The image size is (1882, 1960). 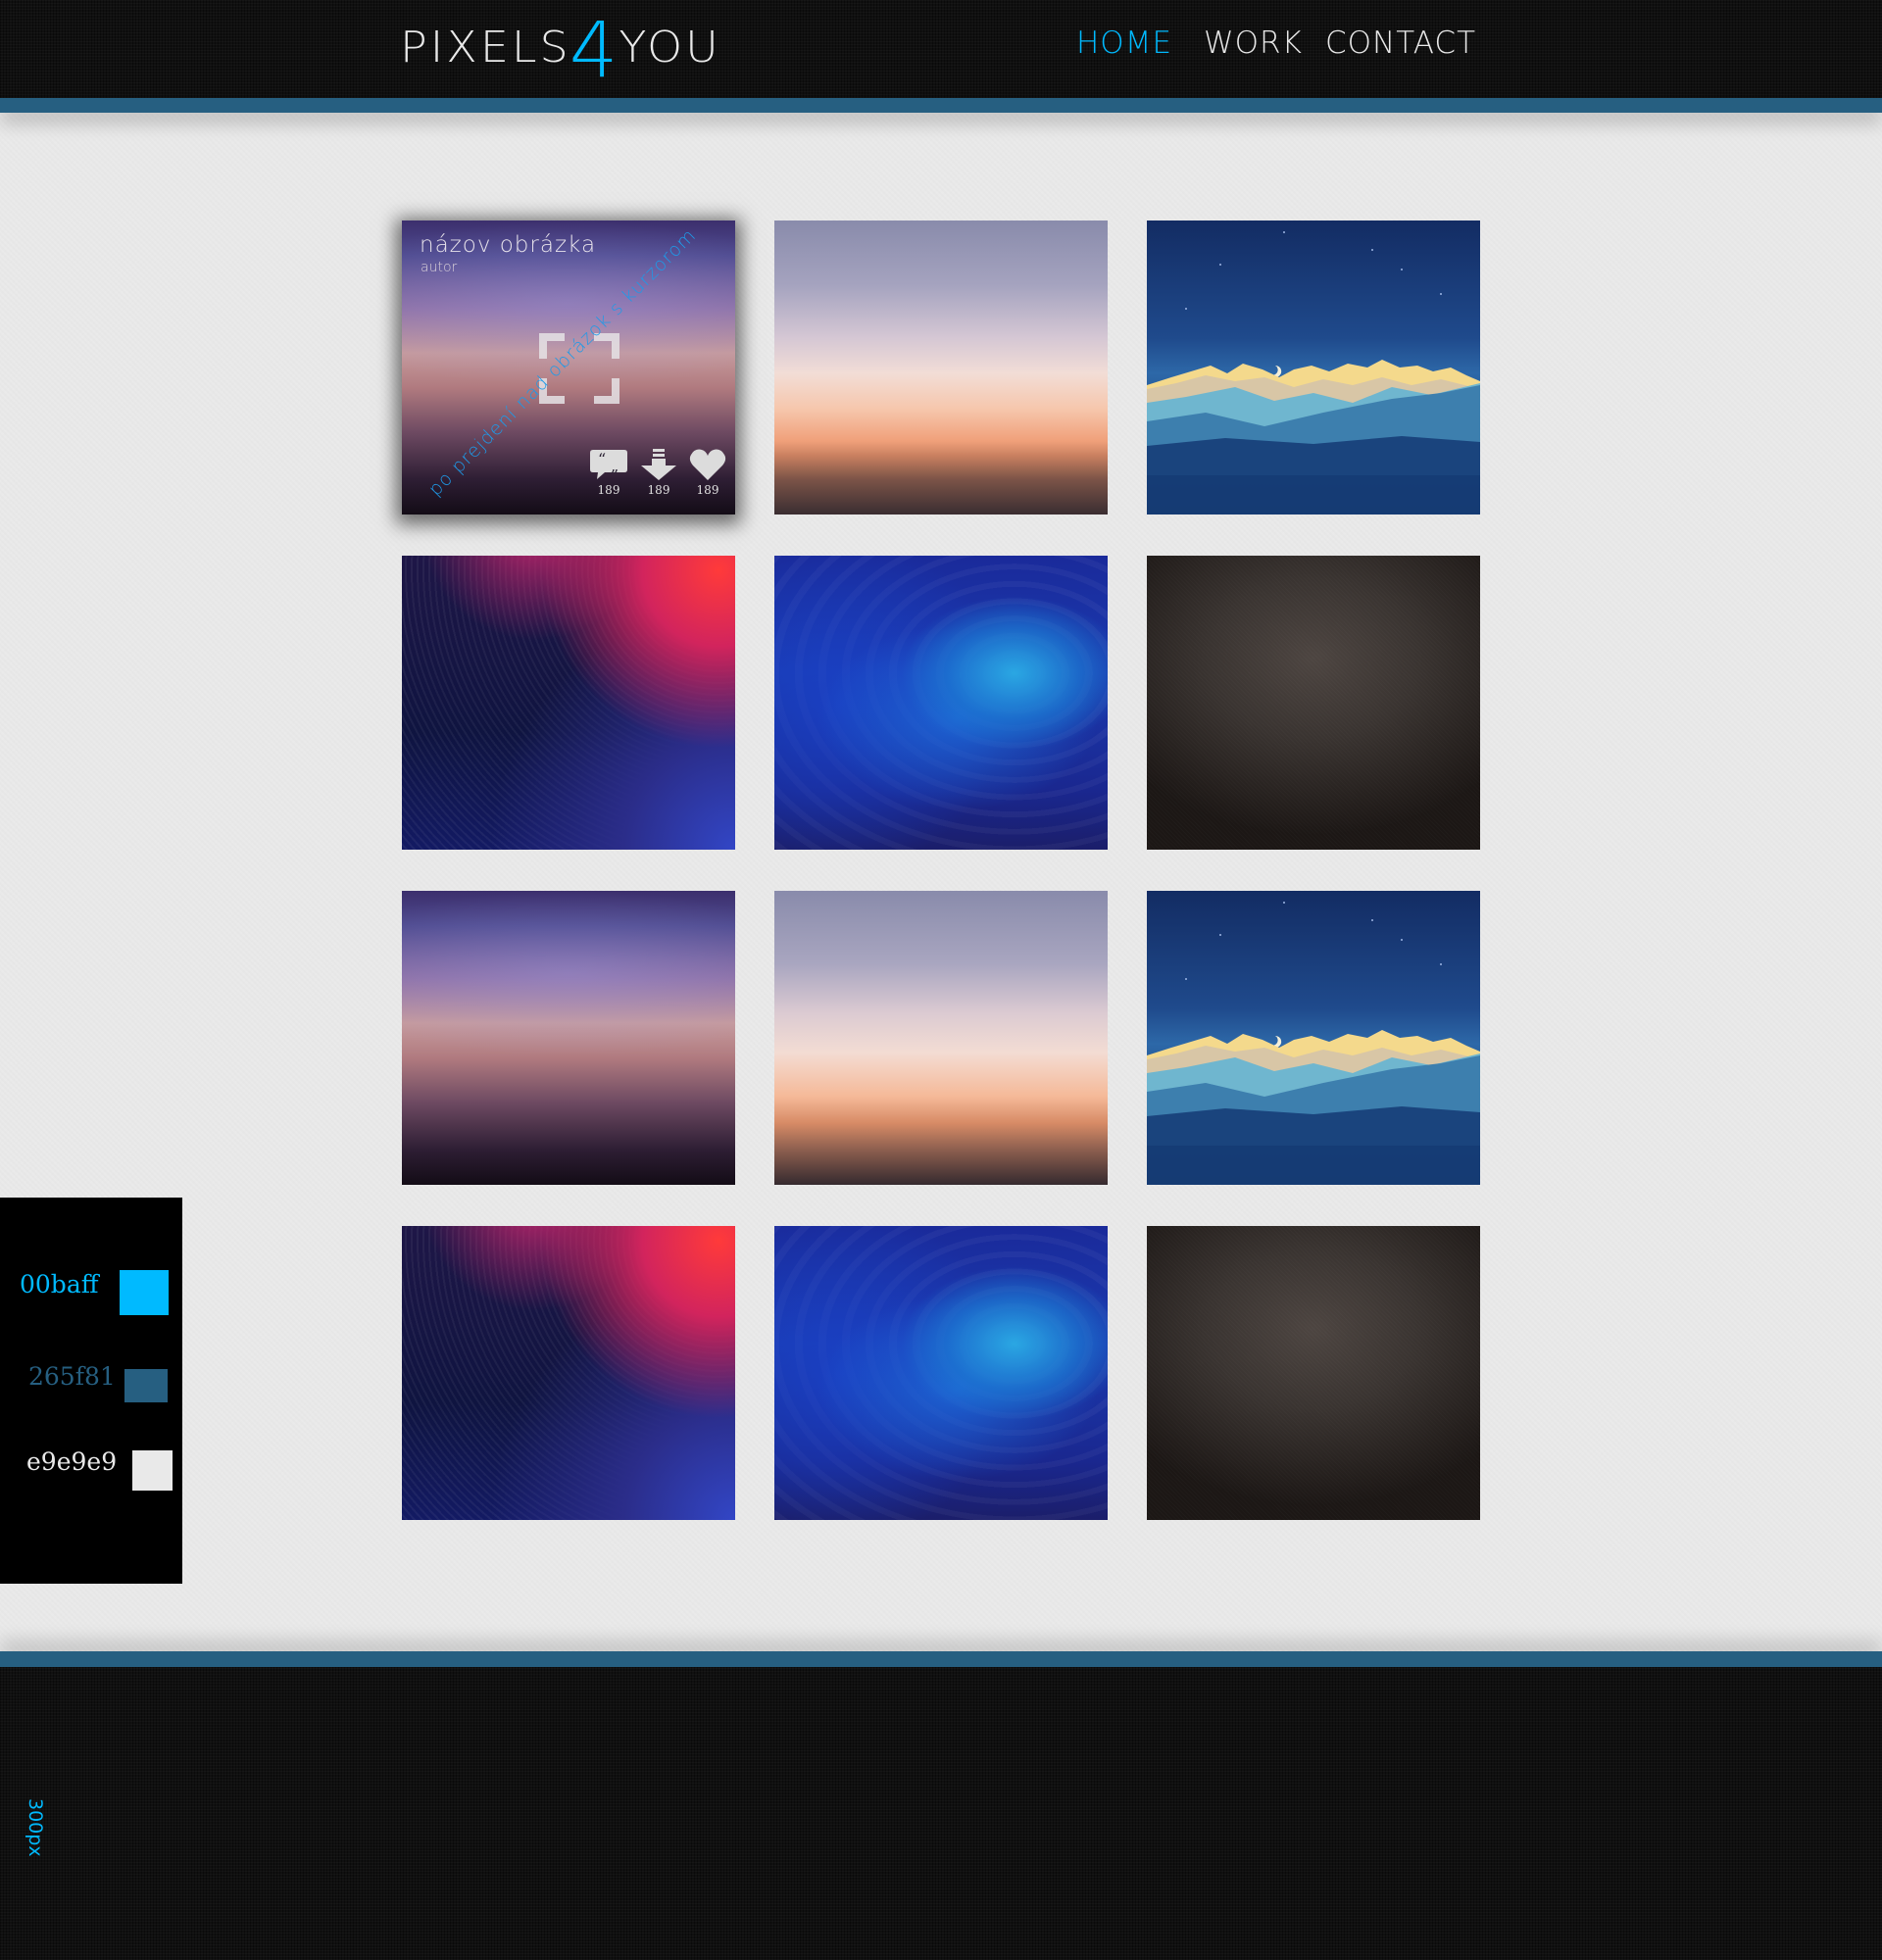 What do you see at coordinates (508, 245) in the screenshot?
I see `image-title: názov obrázka` at bounding box center [508, 245].